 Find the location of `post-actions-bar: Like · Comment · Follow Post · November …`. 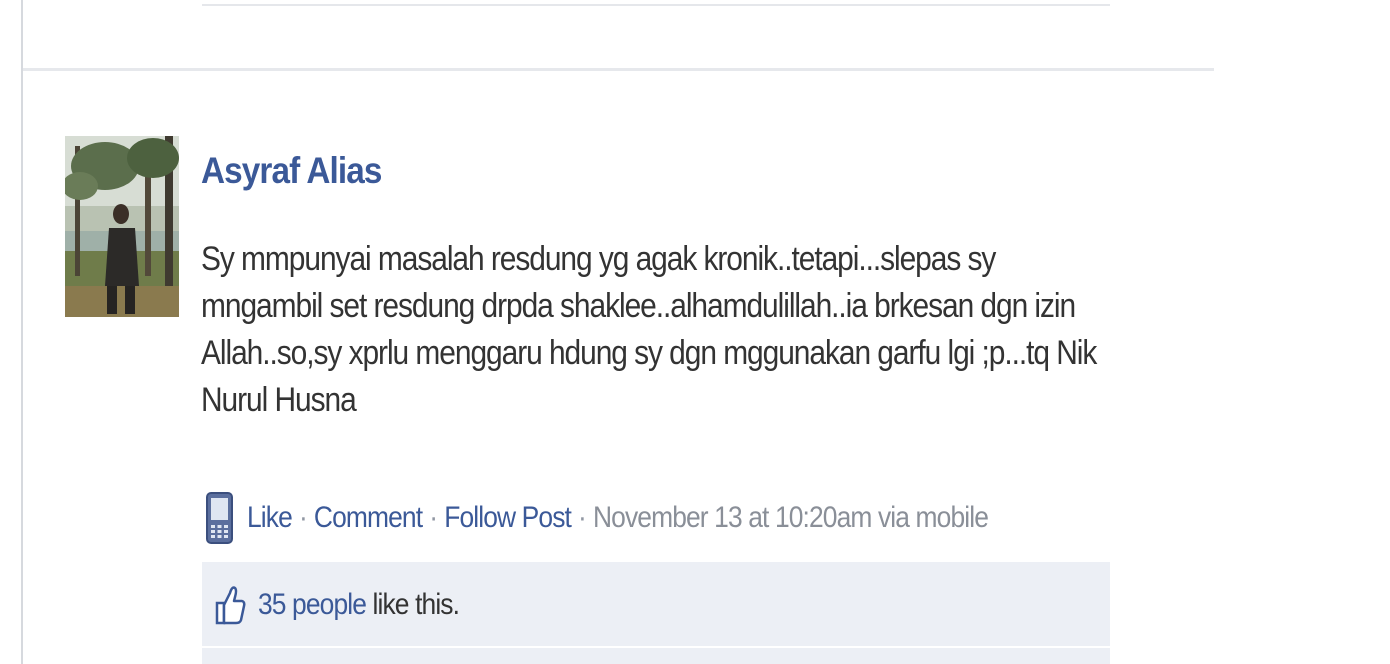

post-actions-bar: Like · Comment · Follow Post · November … is located at coordinates (647, 518).